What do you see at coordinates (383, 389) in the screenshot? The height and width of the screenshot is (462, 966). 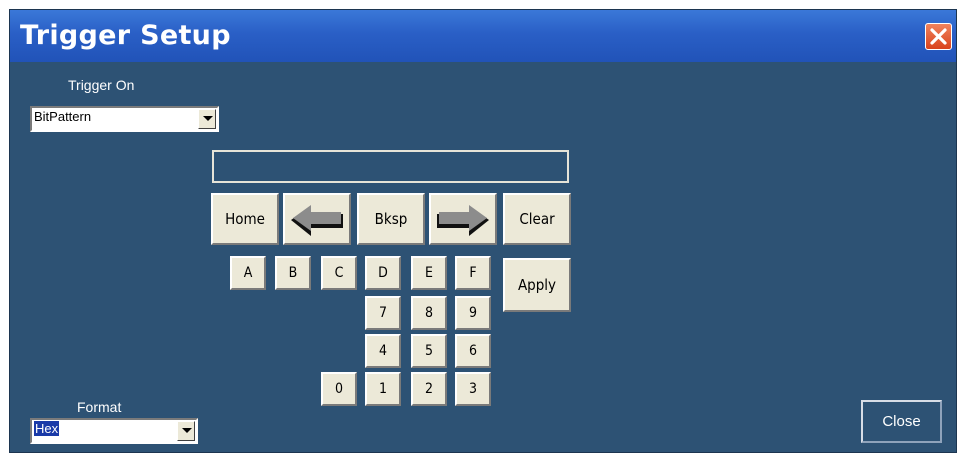 I see `key-1: 1` at bounding box center [383, 389].